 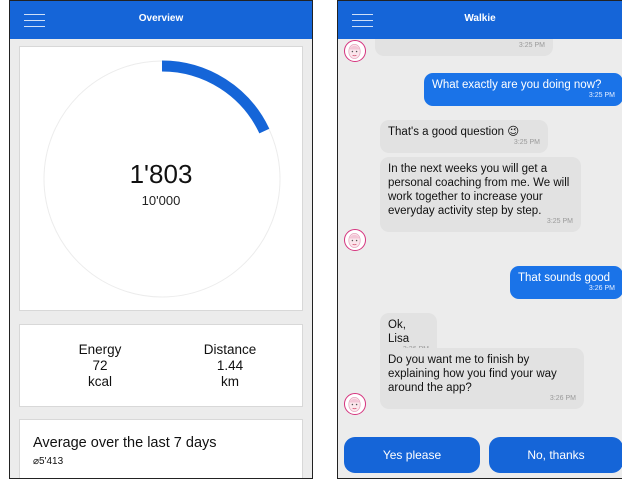 I want to click on steps-goal: 10'000, so click(x=161, y=200).